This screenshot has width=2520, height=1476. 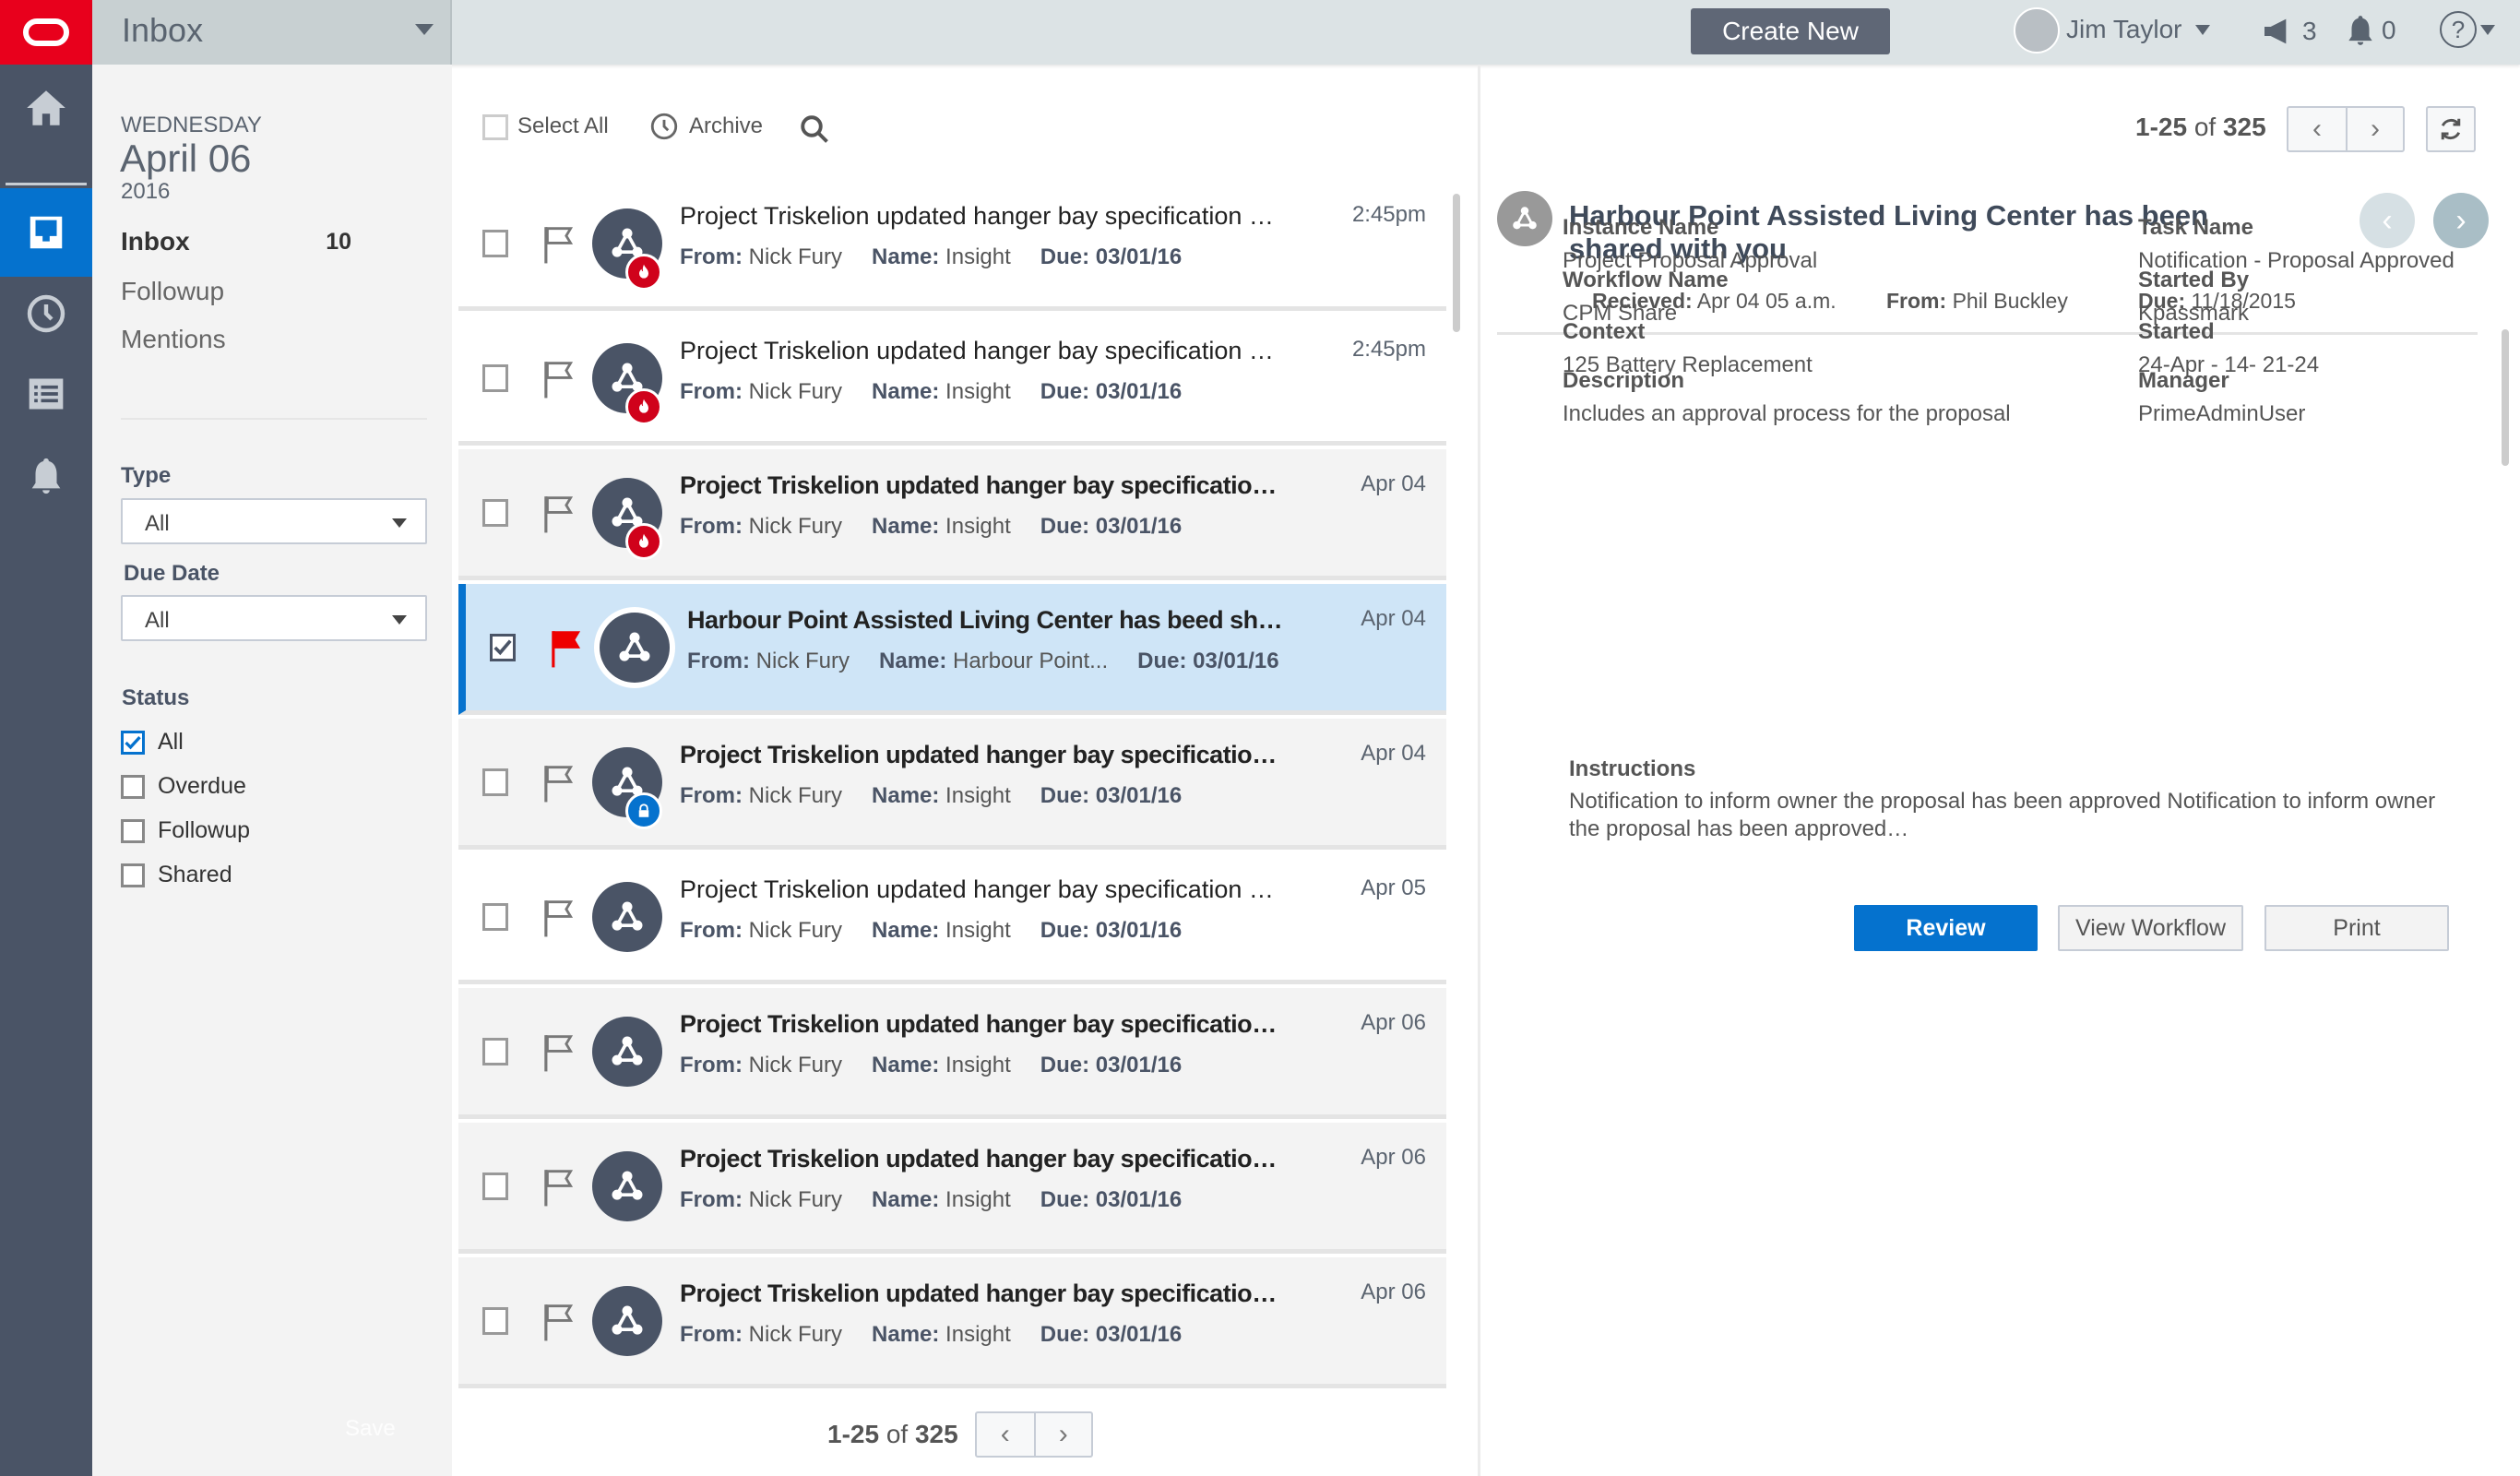 What do you see at coordinates (274, 618) in the screenshot?
I see `due-date-select: All` at bounding box center [274, 618].